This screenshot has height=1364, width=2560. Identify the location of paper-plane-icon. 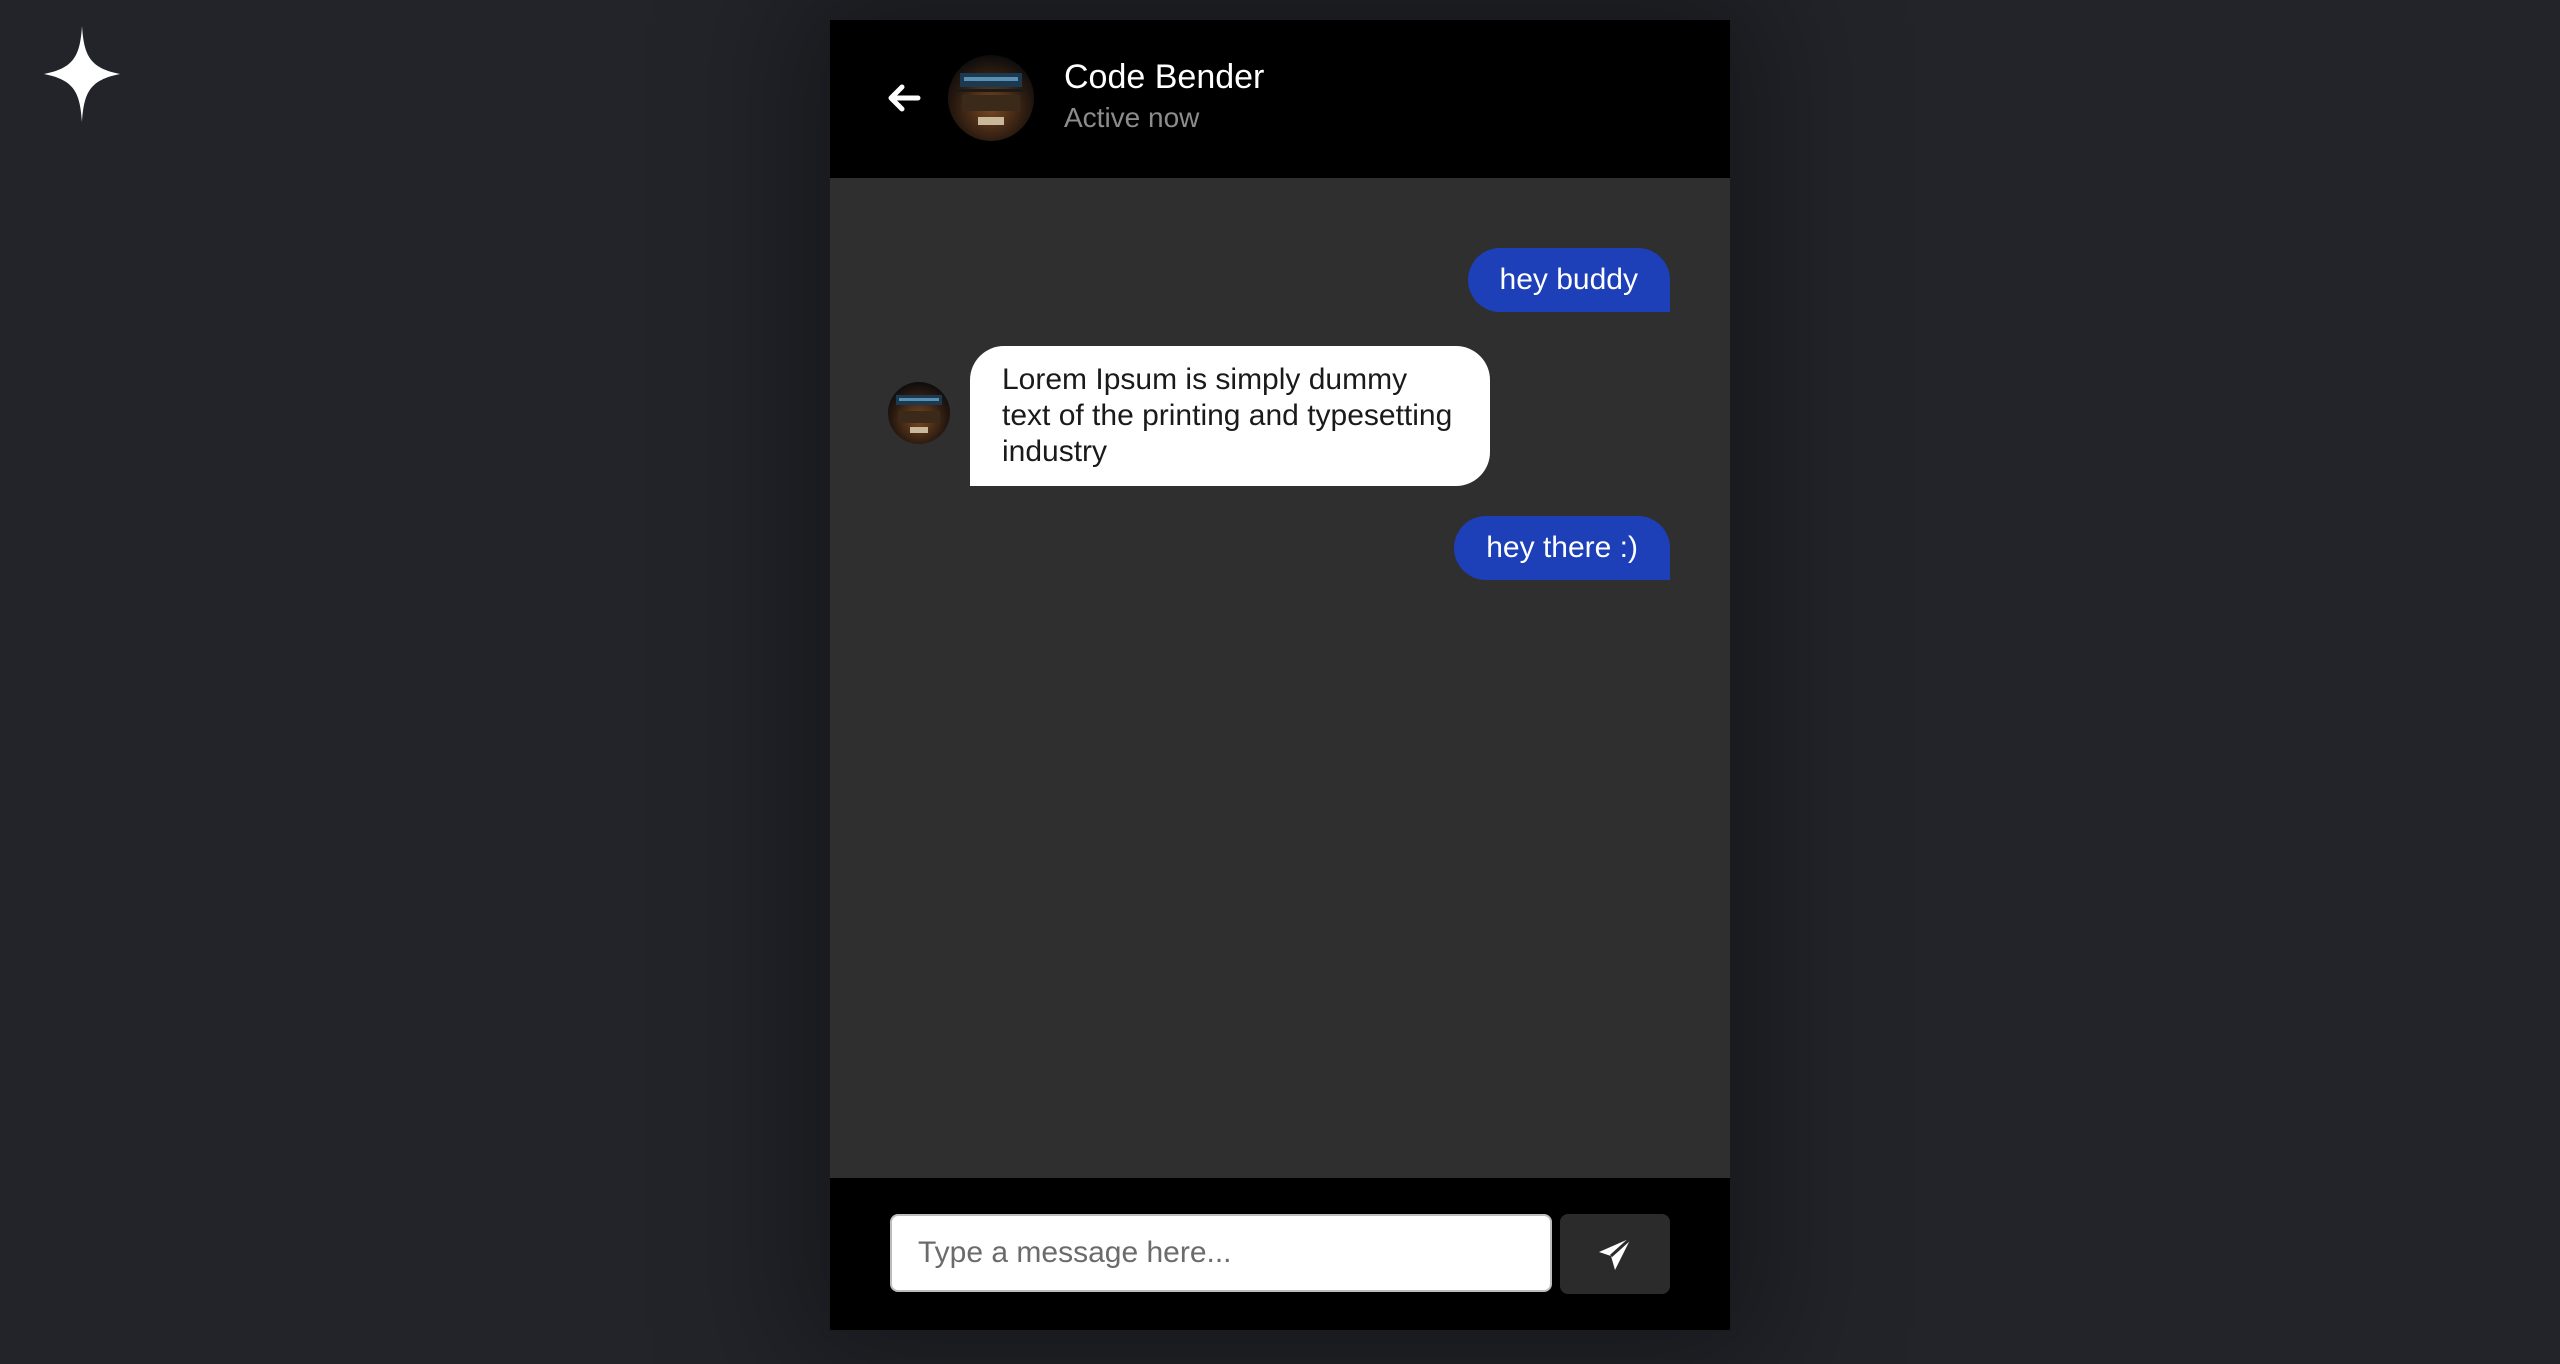
(1616, 1253).